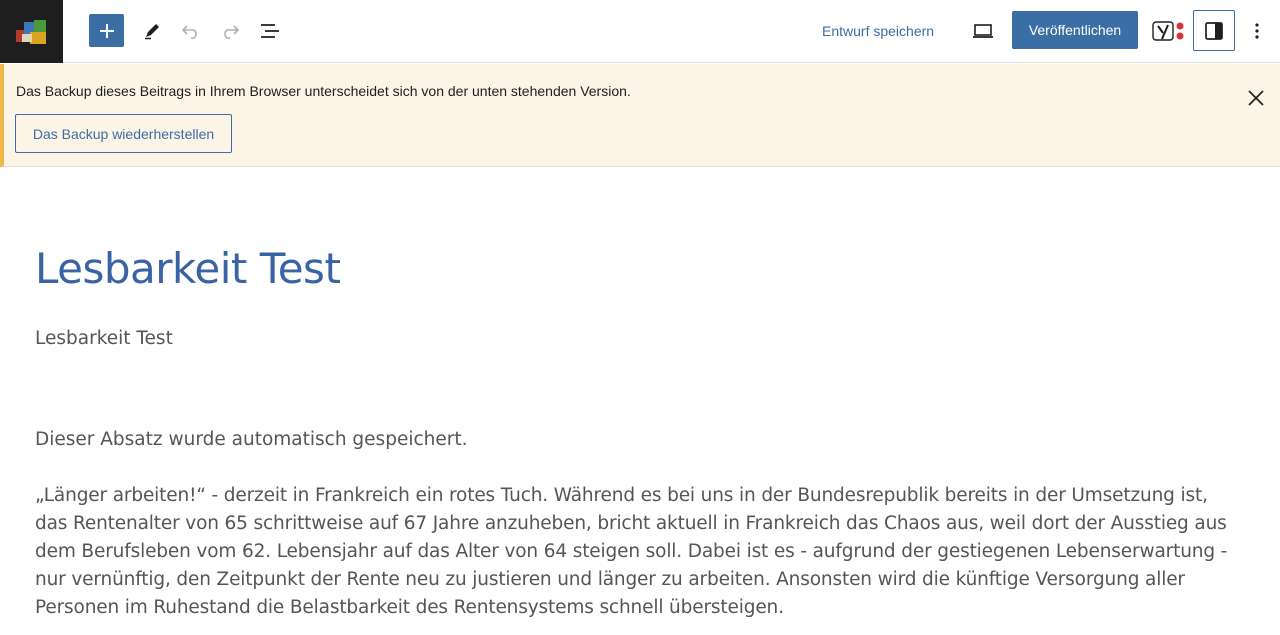 This screenshot has height=635, width=1280. What do you see at coordinates (1075, 30) in the screenshot?
I see `publish-button: Veröffentlichen` at bounding box center [1075, 30].